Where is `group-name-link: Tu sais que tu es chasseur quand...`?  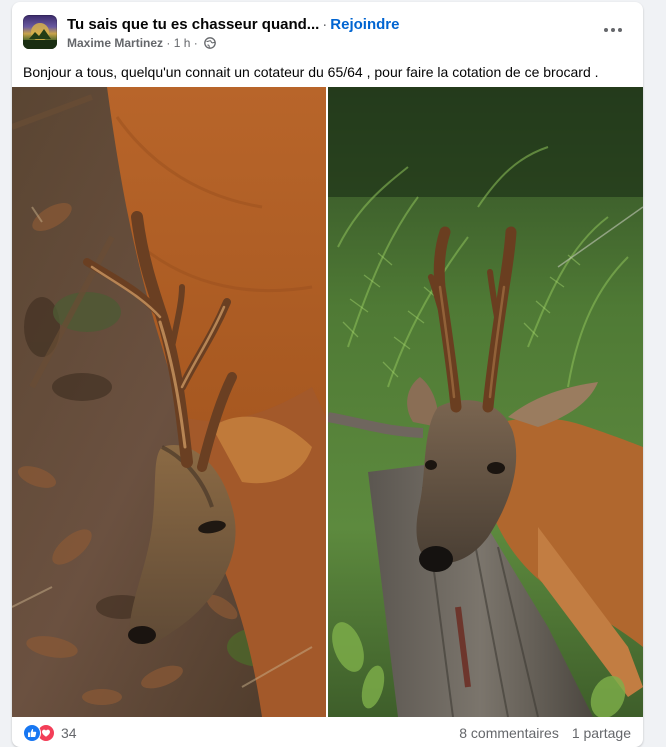 group-name-link: Tu sais que tu es chasseur quand... is located at coordinates (193, 24).